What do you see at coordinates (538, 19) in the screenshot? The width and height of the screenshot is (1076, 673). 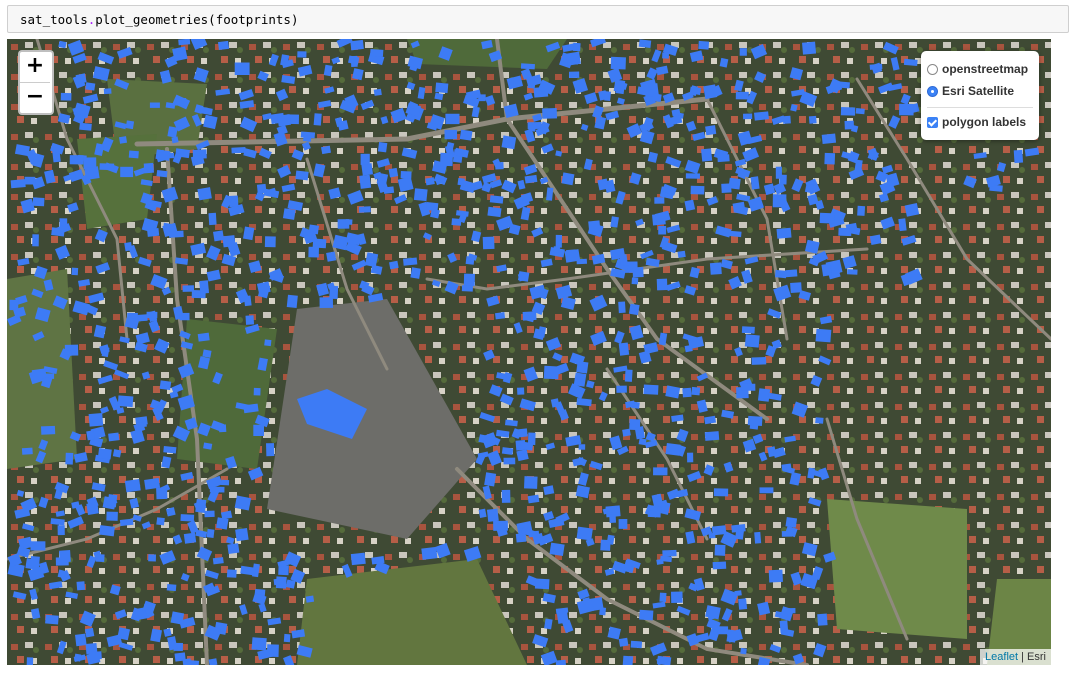 I see `code-cell: sat_tools.plot_geometries(footprints)` at bounding box center [538, 19].